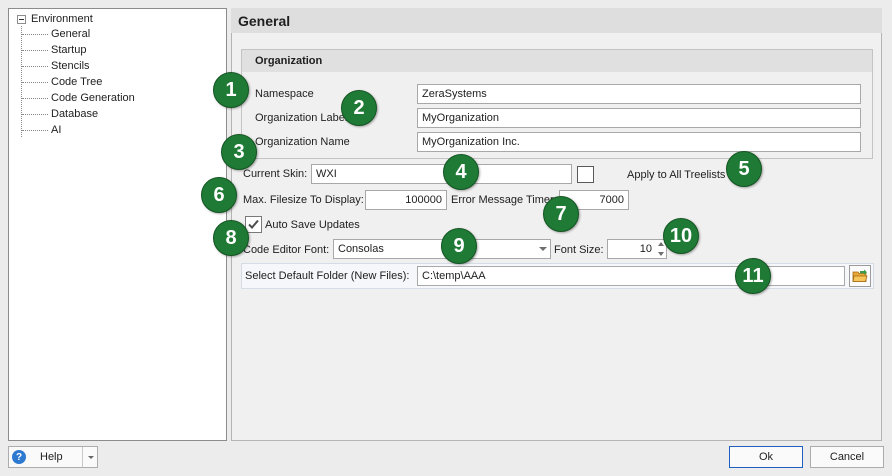  What do you see at coordinates (639, 118) in the screenshot?
I see `organization-label-input: MyOrganization` at bounding box center [639, 118].